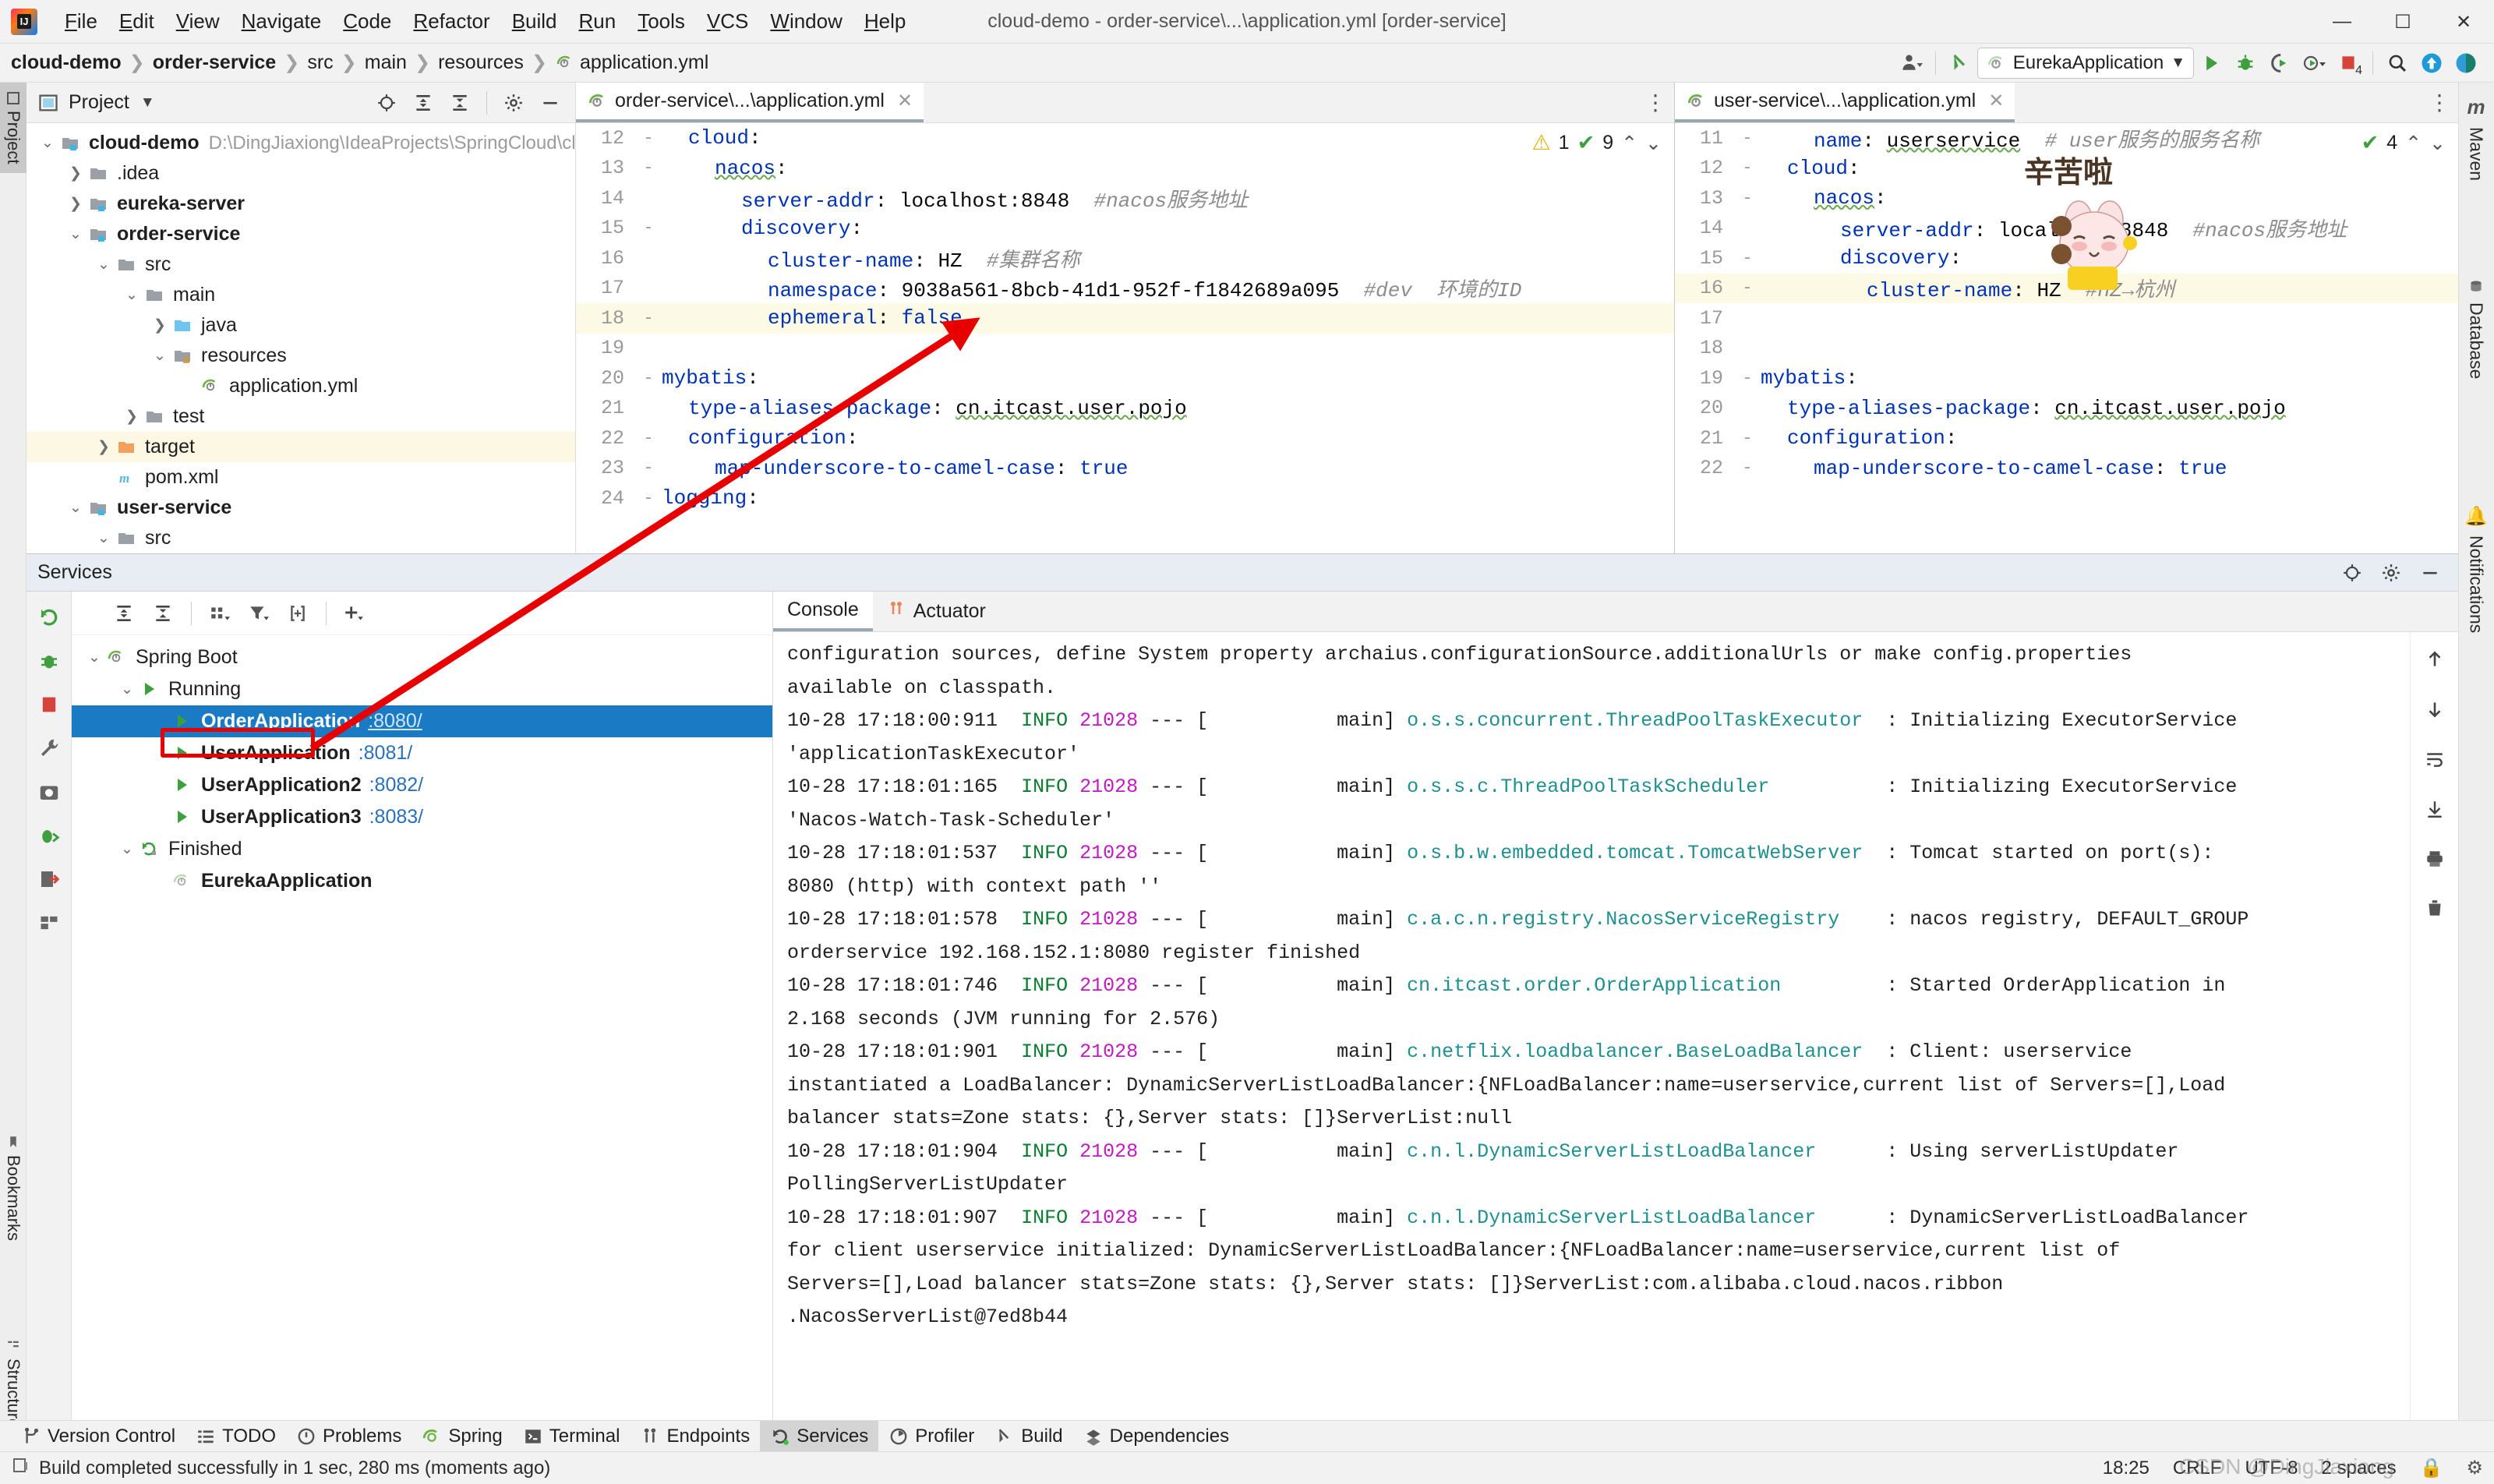  I want to click on code-line: 17, so click(2066, 318).